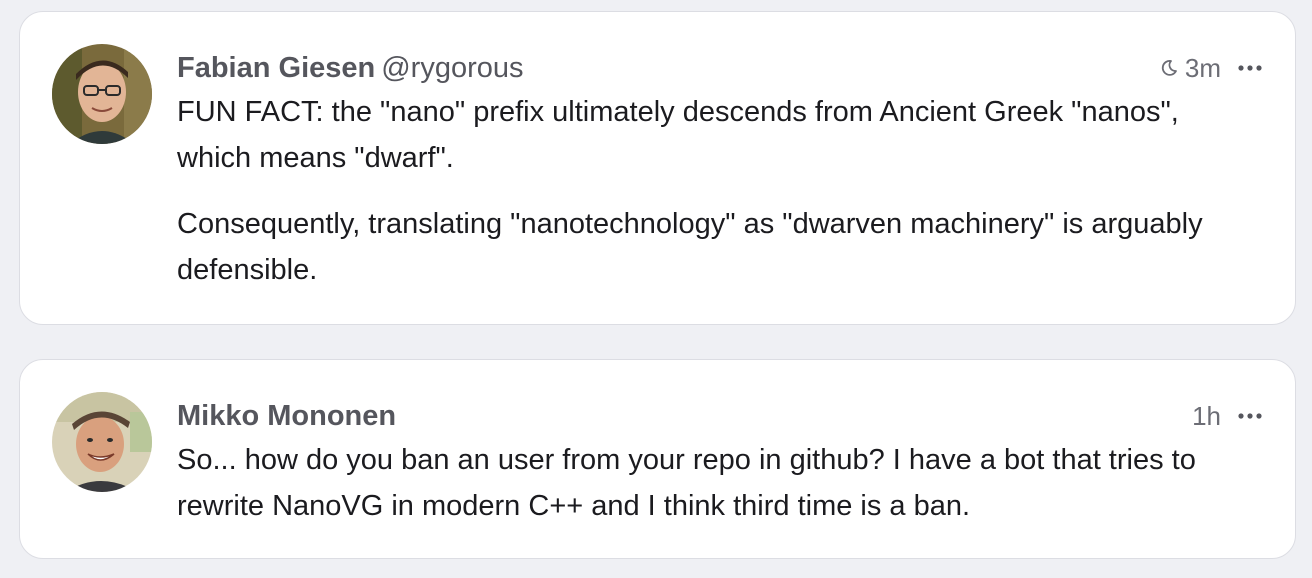  What do you see at coordinates (721, 68) in the screenshot?
I see `post-header: Fabian Giesen @rygorous 3m` at bounding box center [721, 68].